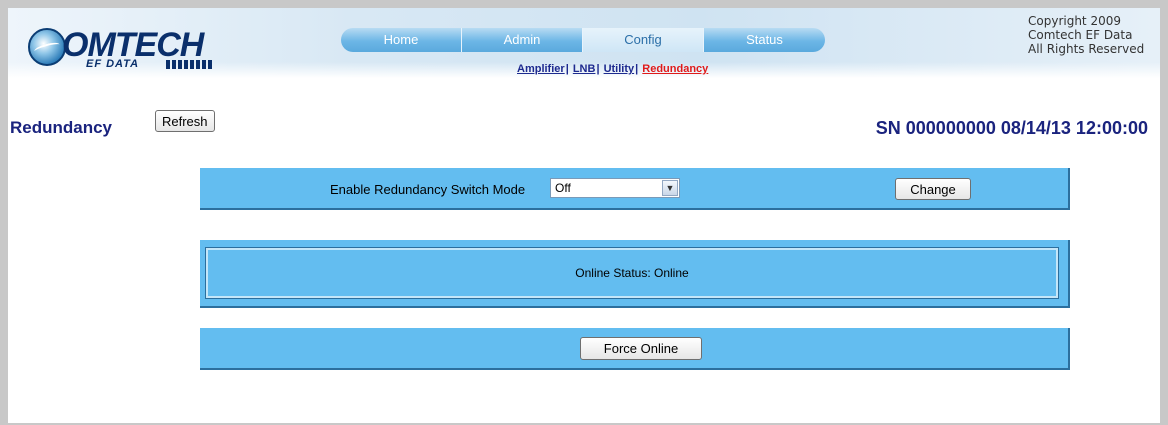  I want to click on copyright-line: All Rights Reserved, so click(1086, 49).